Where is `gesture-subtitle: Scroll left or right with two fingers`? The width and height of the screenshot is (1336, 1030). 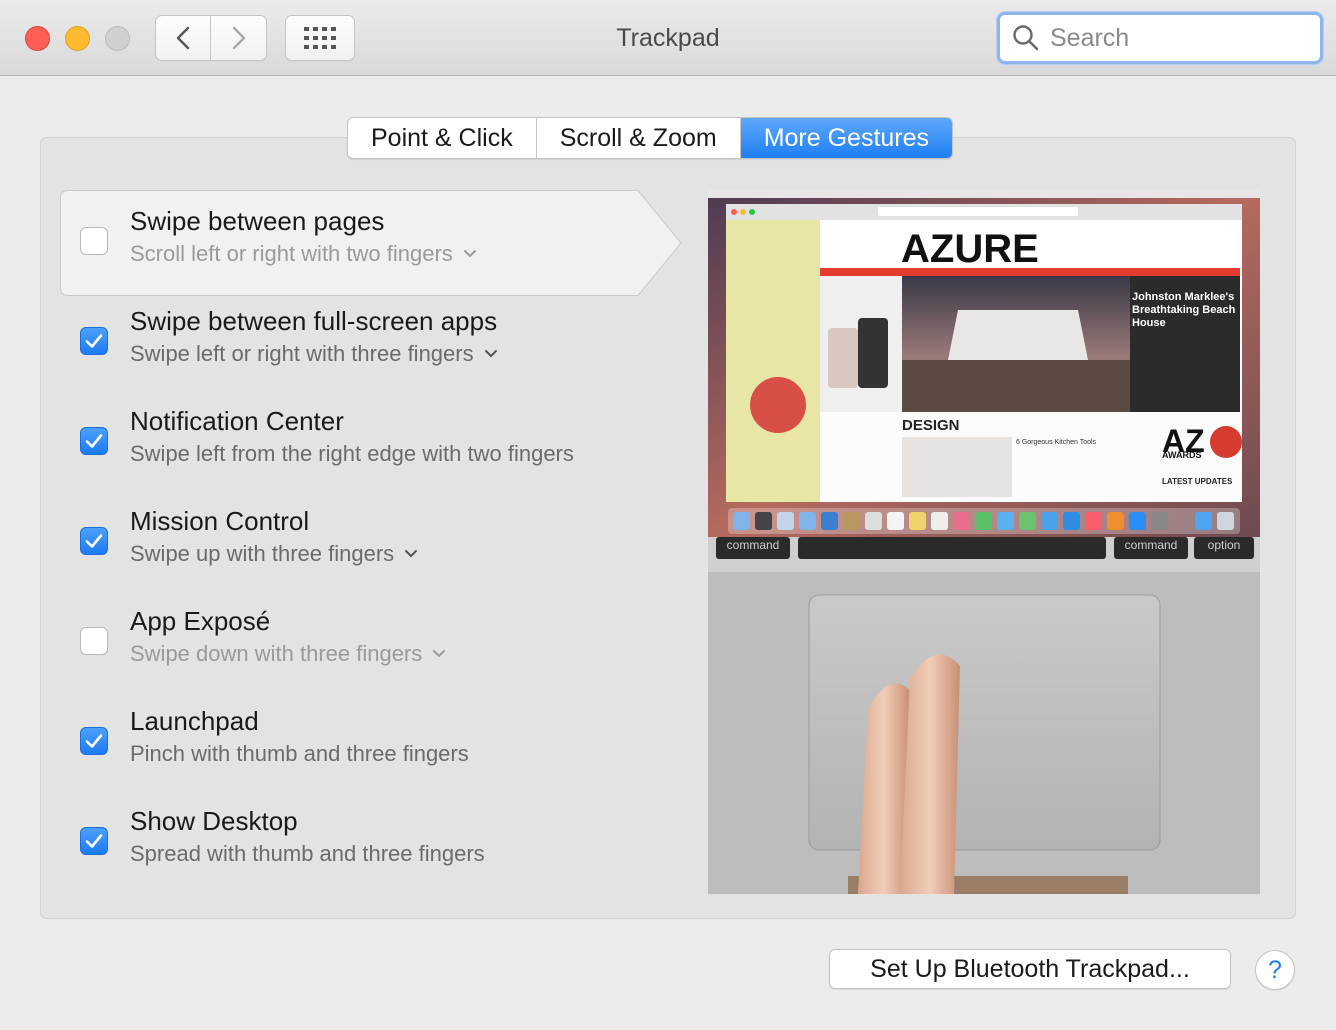 gesture-subtitle: Scroll left or right with two fingers is located at coordinates (291, 253).